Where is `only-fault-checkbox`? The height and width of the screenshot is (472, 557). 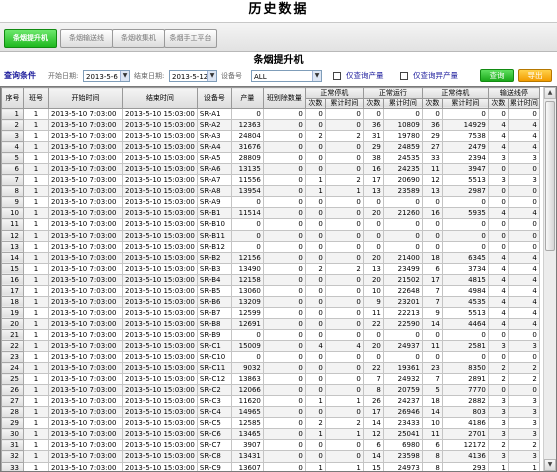 only-fault-checkbox is located at coordinates (404, 76).